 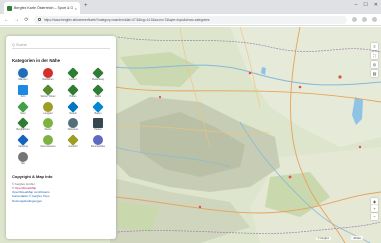 What do you see at coordinates (98, 147) in the screenshot?
I see `category-label: Mountainbike` at bounding box center [98, 147].